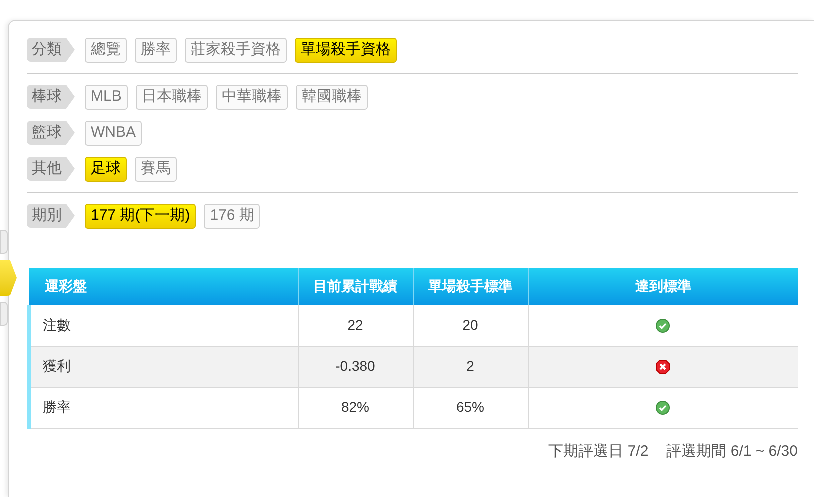 Image resolution: width=814 pixels, height=497 pixels. What do you see at coordinates (470, 407) in the screenshot?
I see `table-cell: 65%` at bounding box center [470, 407].